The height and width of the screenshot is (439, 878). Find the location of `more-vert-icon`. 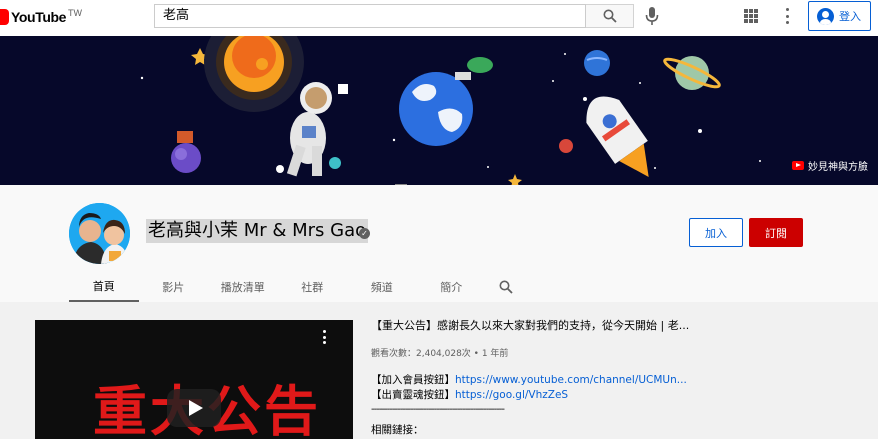

more-vert-icon is located at coordinates (787, 16).